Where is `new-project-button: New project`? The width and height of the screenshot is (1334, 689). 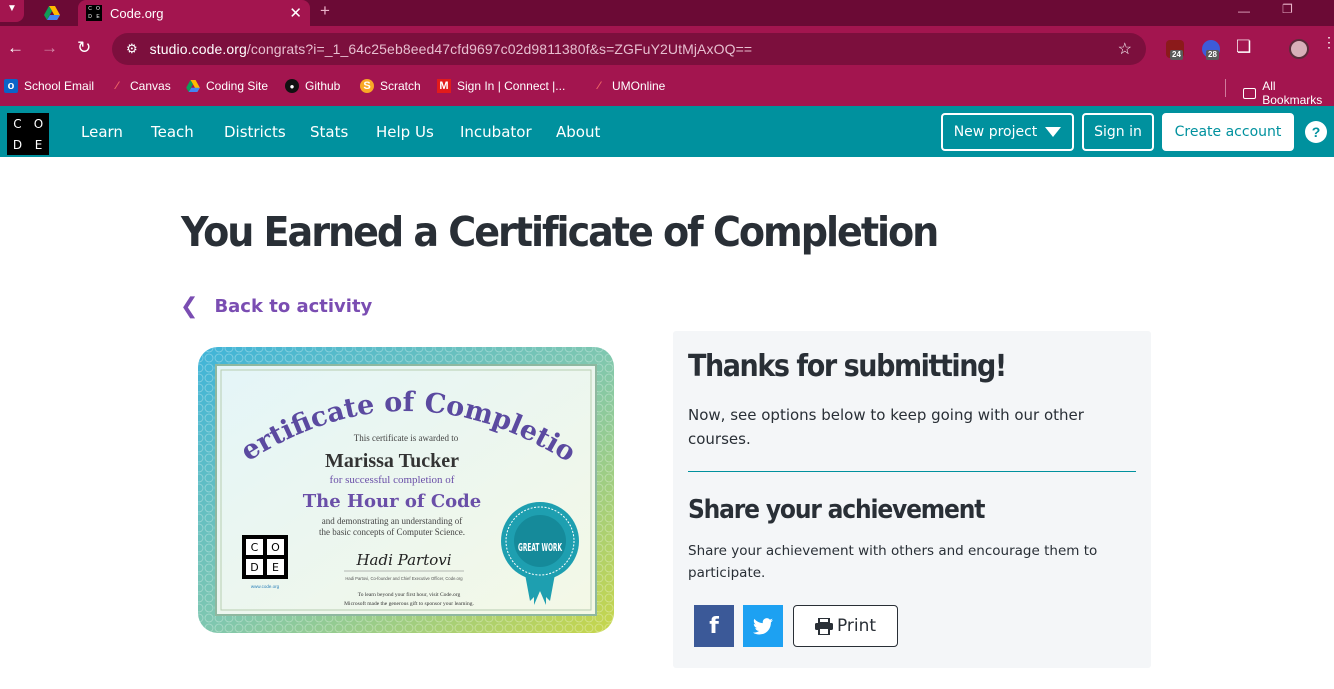
new-project-button: New project is located at coordinates (1007, 132).